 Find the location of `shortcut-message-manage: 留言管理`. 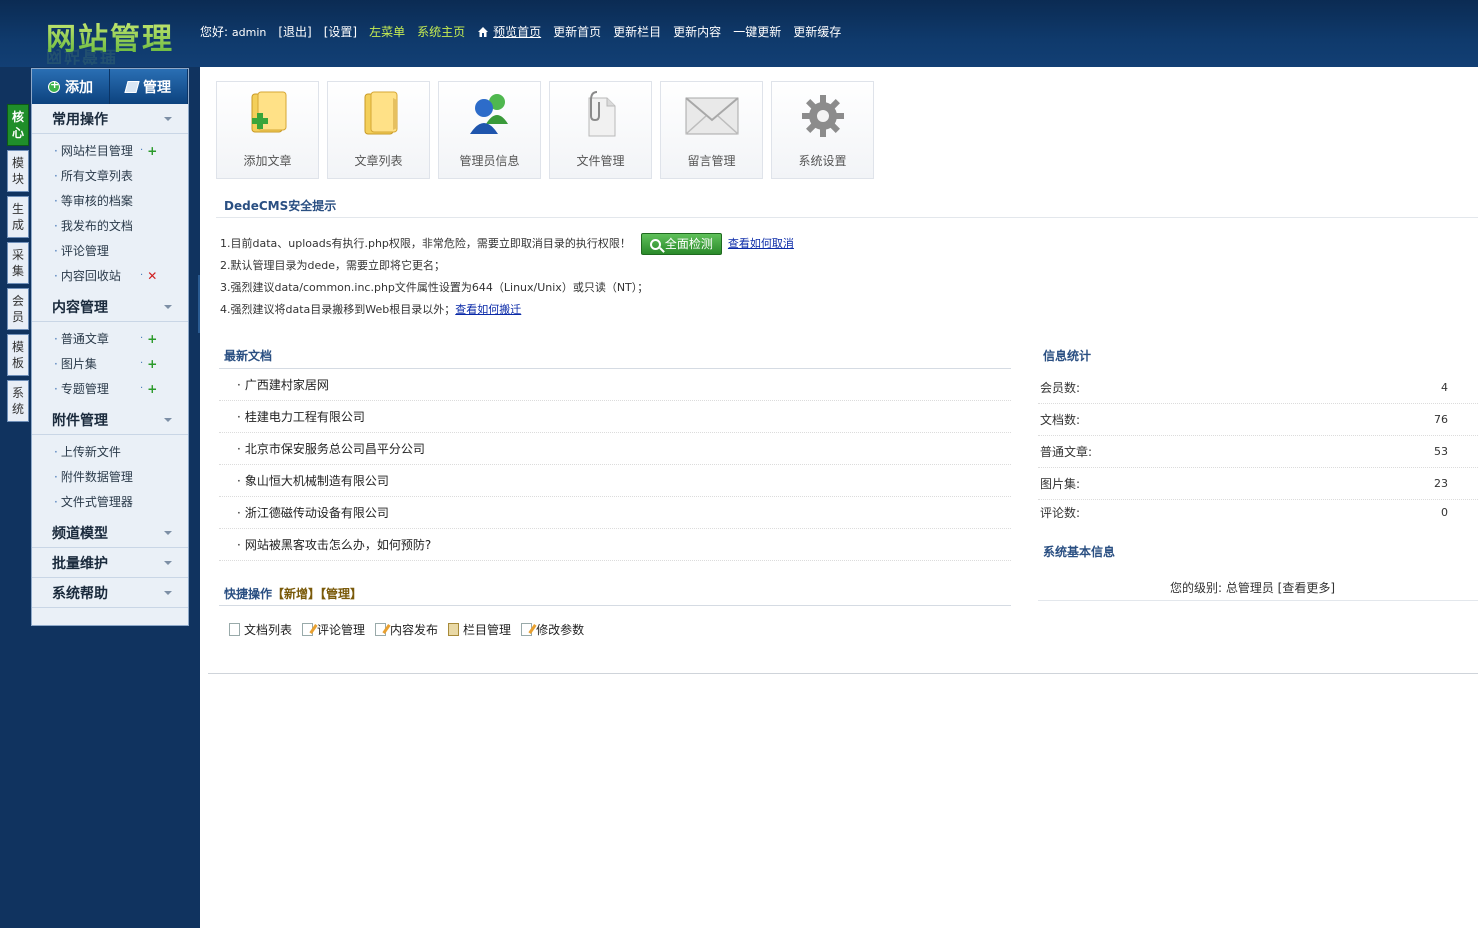

shortcut-message-manage: 留言管理 is located at coordinates (711, 130).